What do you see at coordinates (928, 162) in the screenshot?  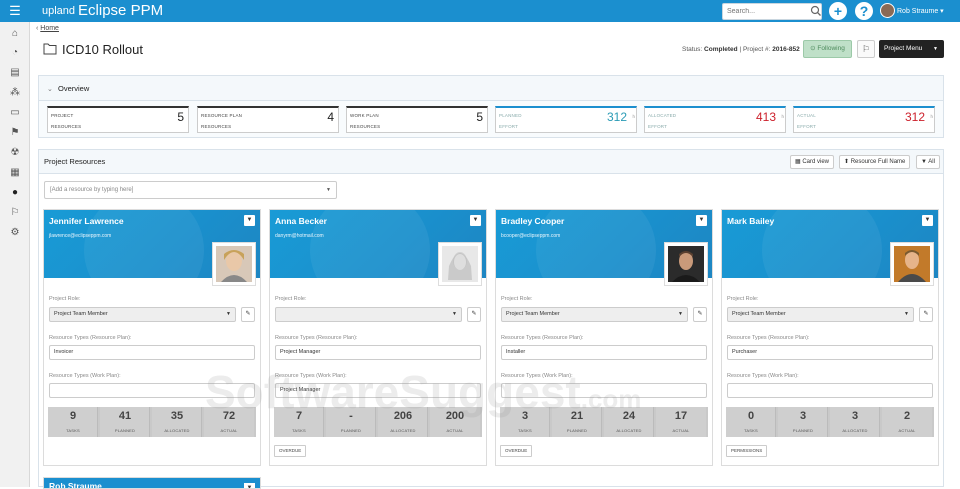 I see `filter-button: ▼ All` at bounding box center [928, 162].